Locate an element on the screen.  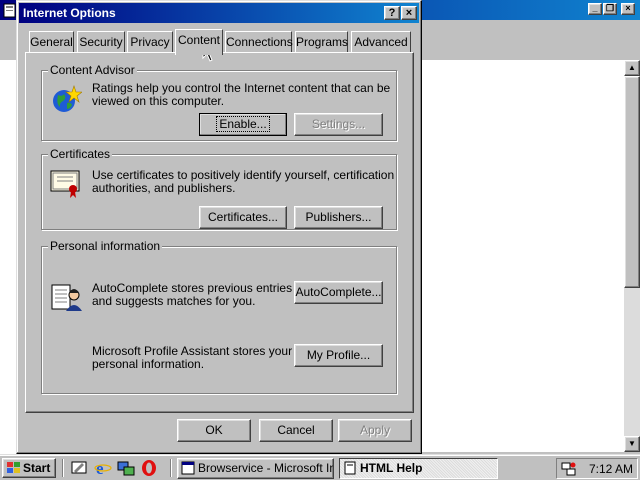
tab-programs: Programs is located at coordinates (321, 42).